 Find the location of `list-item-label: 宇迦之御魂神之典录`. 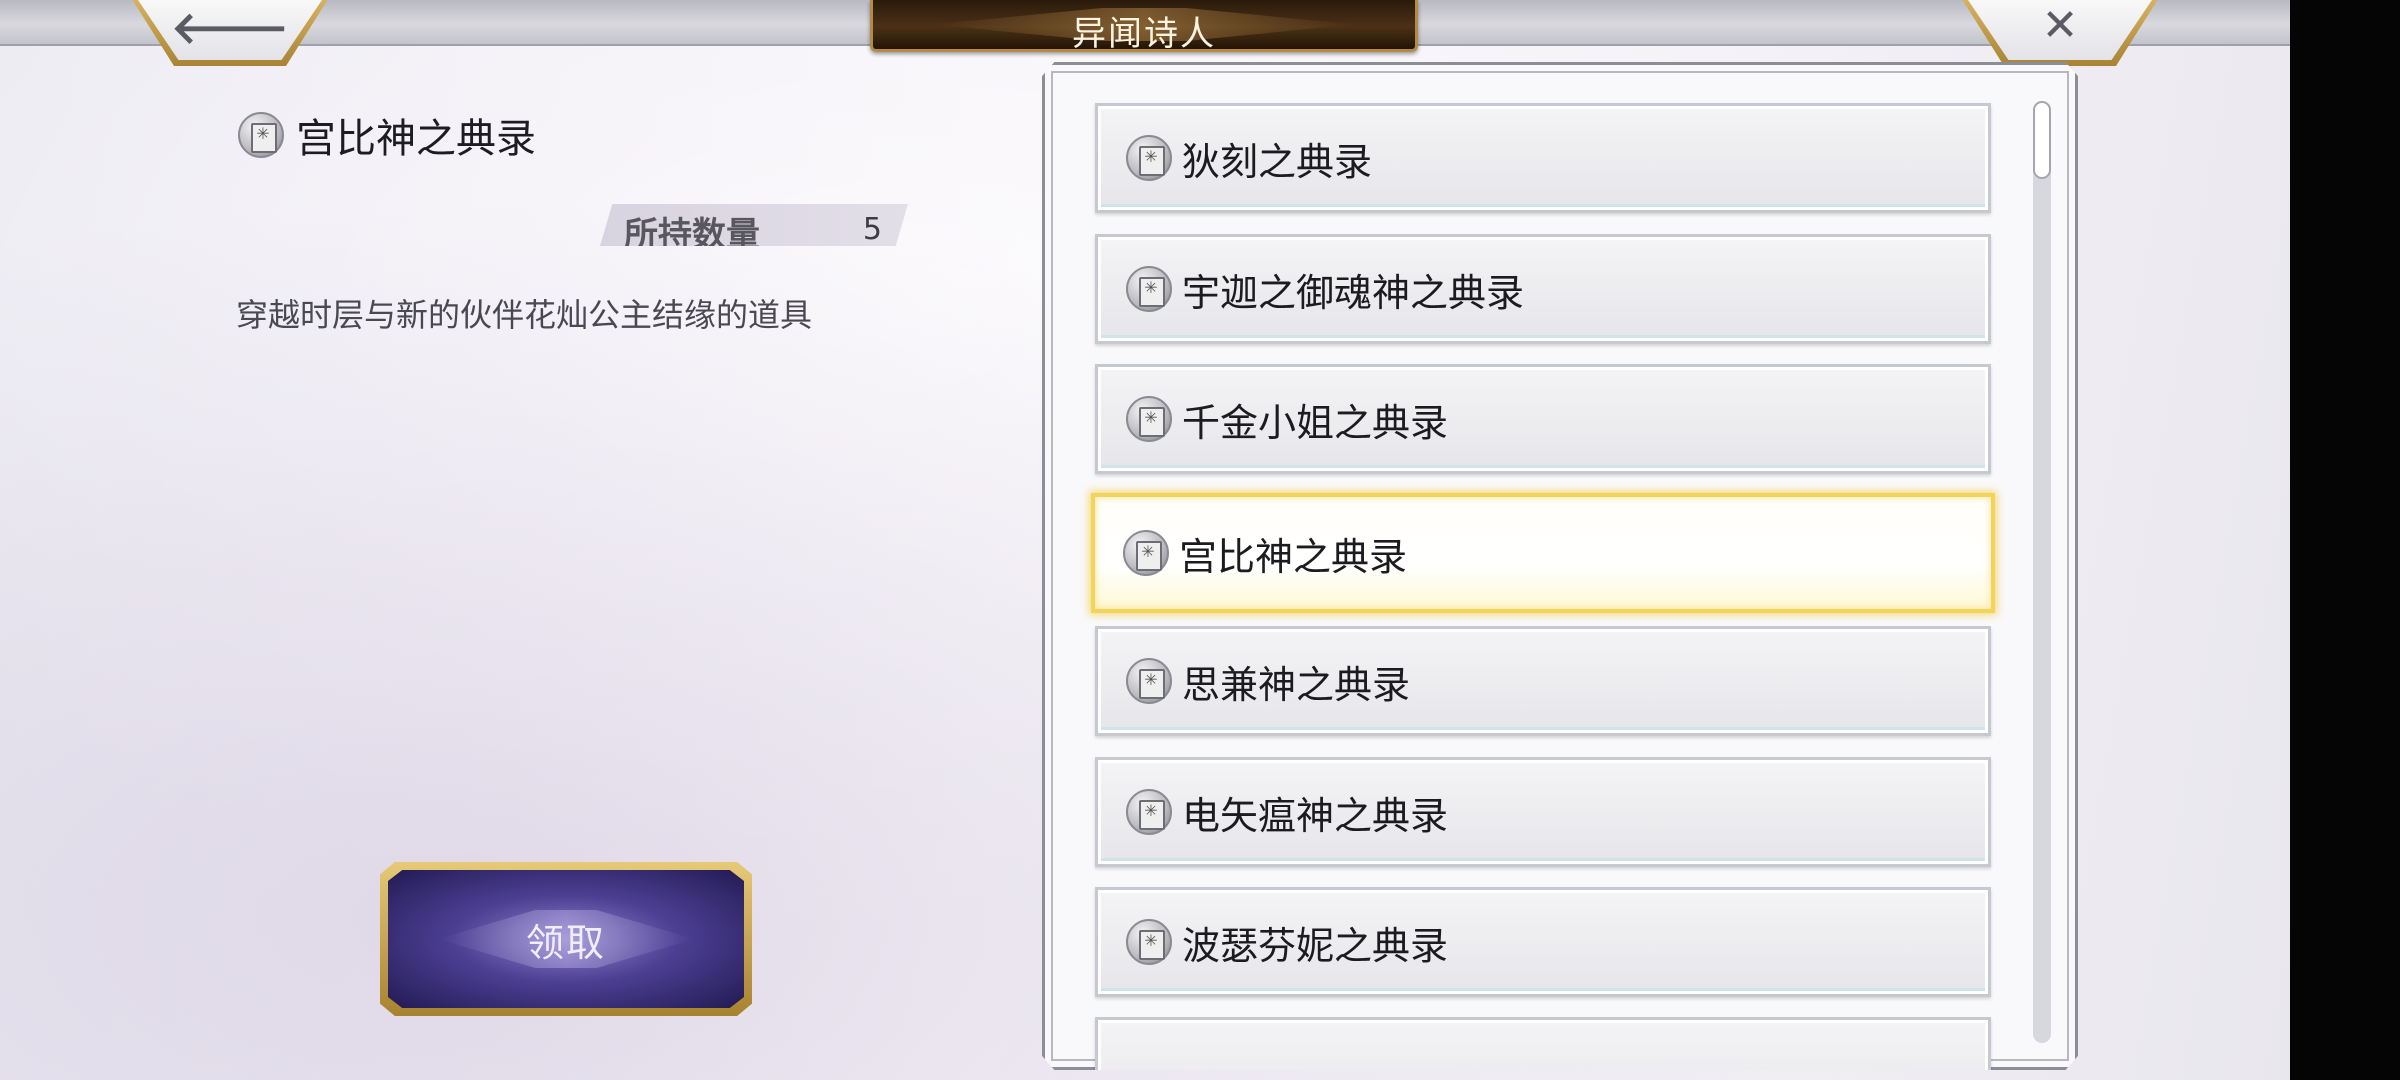

list-item-label: 宇迦之御魂神之典录 is located at coordinates (1353, 292).